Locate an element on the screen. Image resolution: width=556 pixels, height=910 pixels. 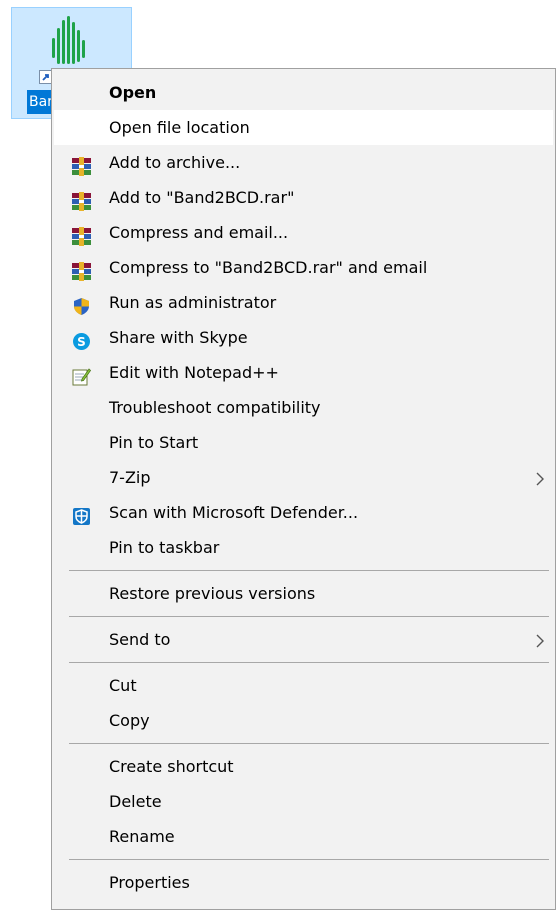
menu-item-open-file-location: Open file location is located at coordinates (303, 127).